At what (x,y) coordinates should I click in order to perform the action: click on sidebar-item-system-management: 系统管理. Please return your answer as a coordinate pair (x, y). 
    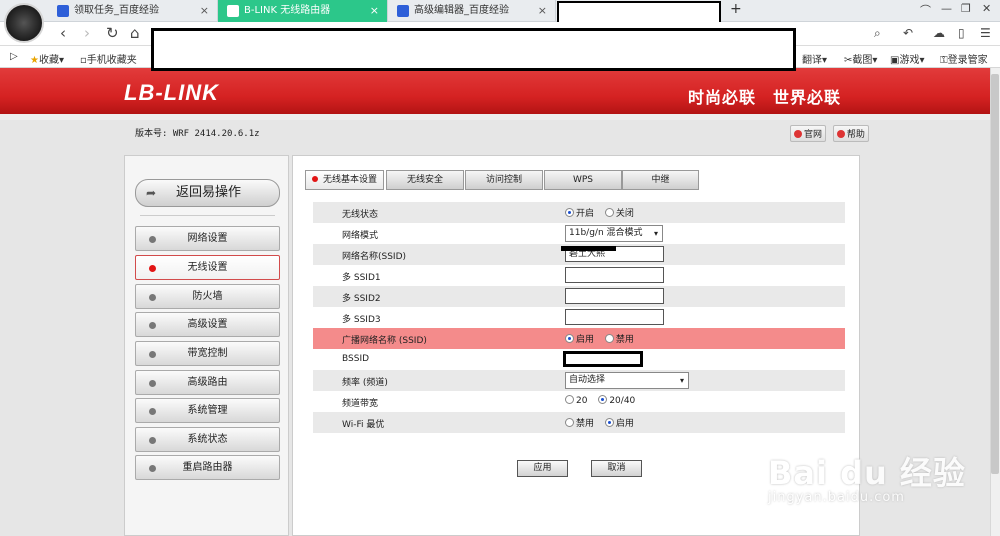
    Looking at the image, I should click on (207, 410).